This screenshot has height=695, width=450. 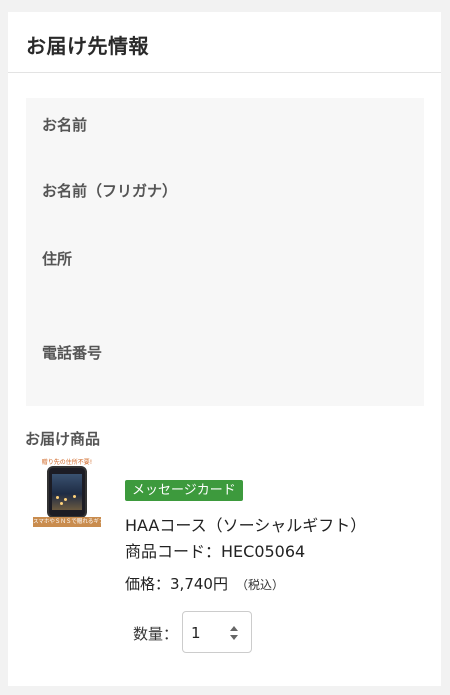 I want to click on name-label: お名前, so click(x=65, y=125).